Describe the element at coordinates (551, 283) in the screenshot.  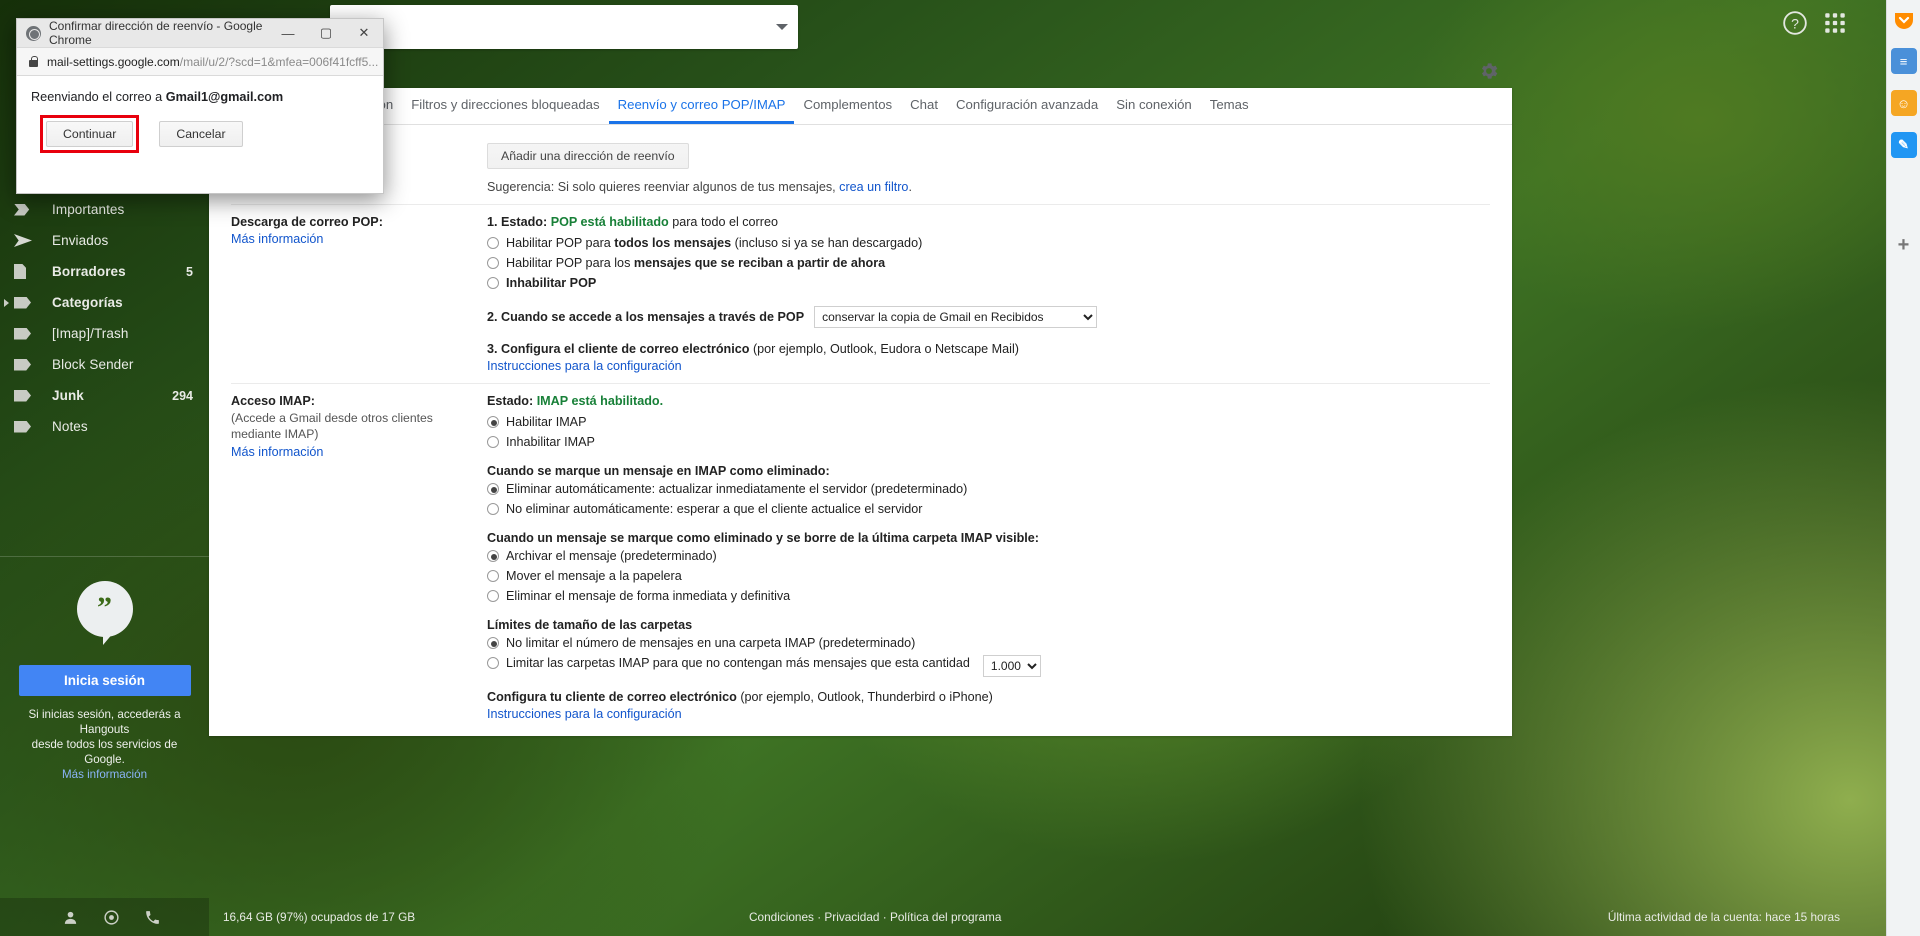
I see `pop-option-disable-label: Inhabilitar POP` at that location.